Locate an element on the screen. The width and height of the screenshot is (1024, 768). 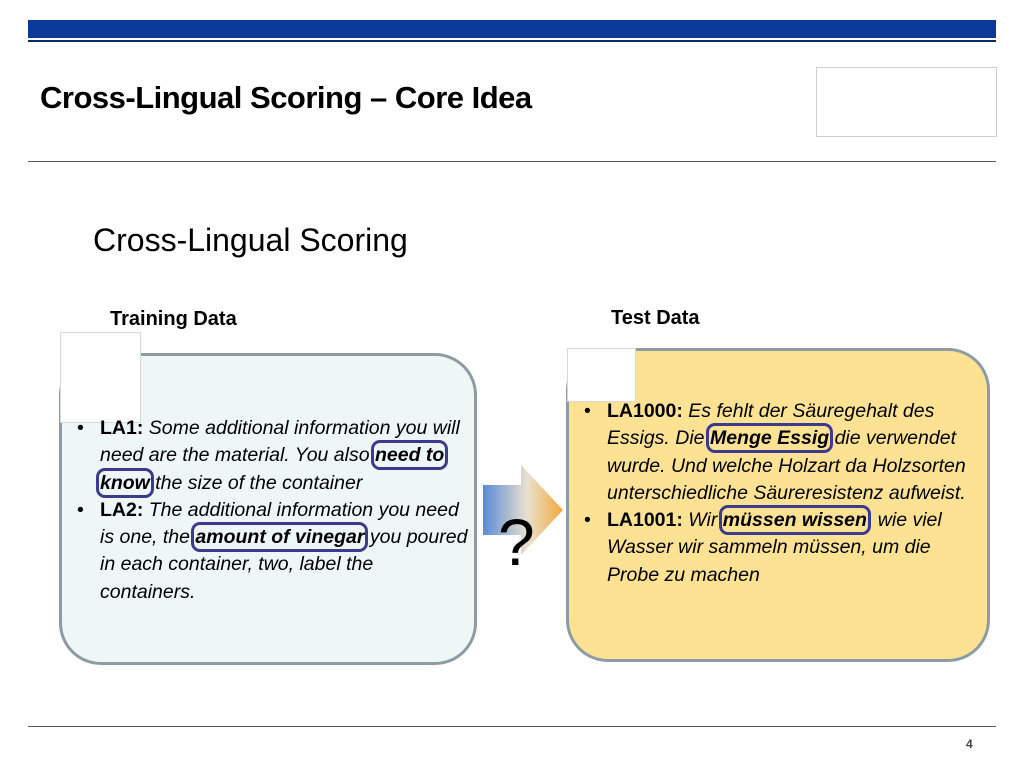
slide-subtitle: Cross-Lingual Scoring is located at coordinates (250, 240).